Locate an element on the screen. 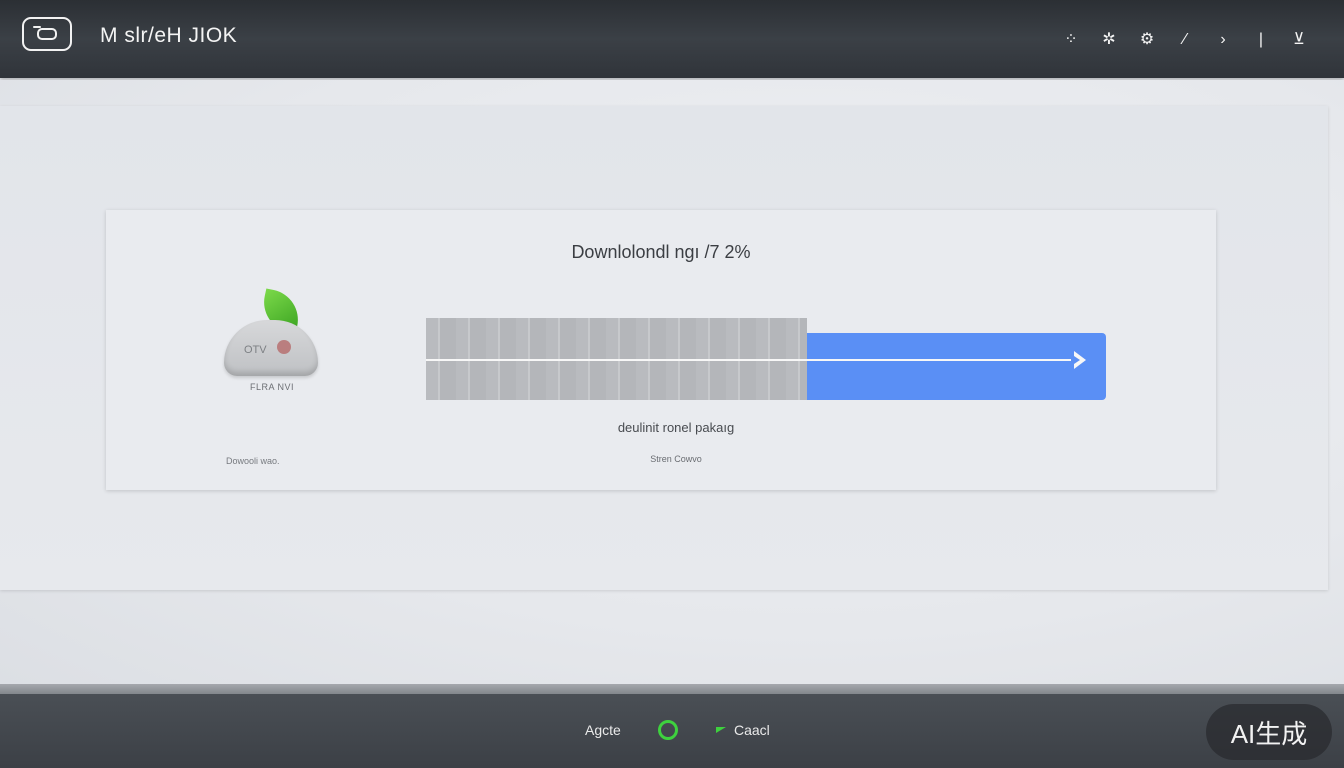 This screenshot has width=1344, height=768. package-icon: OTV is located at coordinates (272, 335).